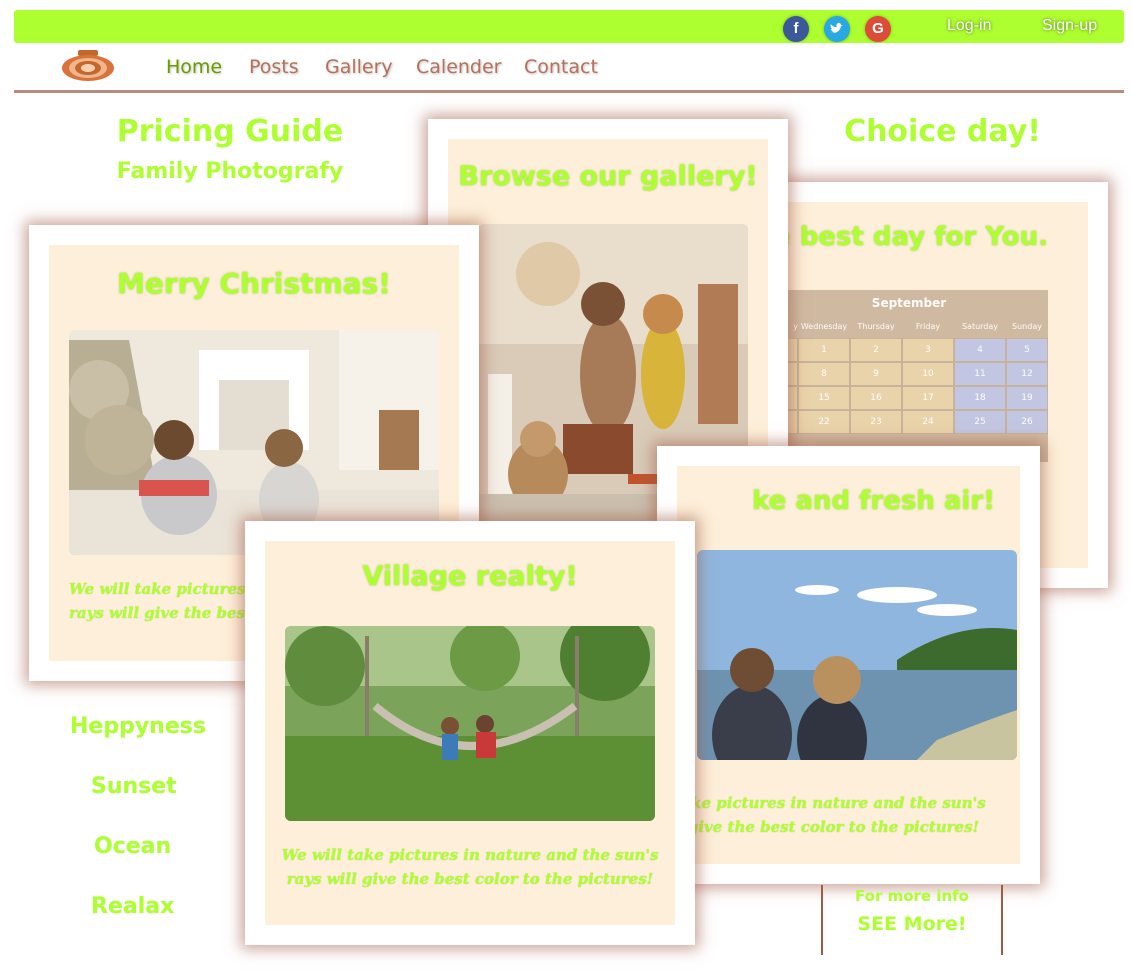 The width and height of the screenshot is (1132, 972). Describe the element at coordinates (980, 422) in the screenshot. I see `calendar-date-cell: 25` at that location.